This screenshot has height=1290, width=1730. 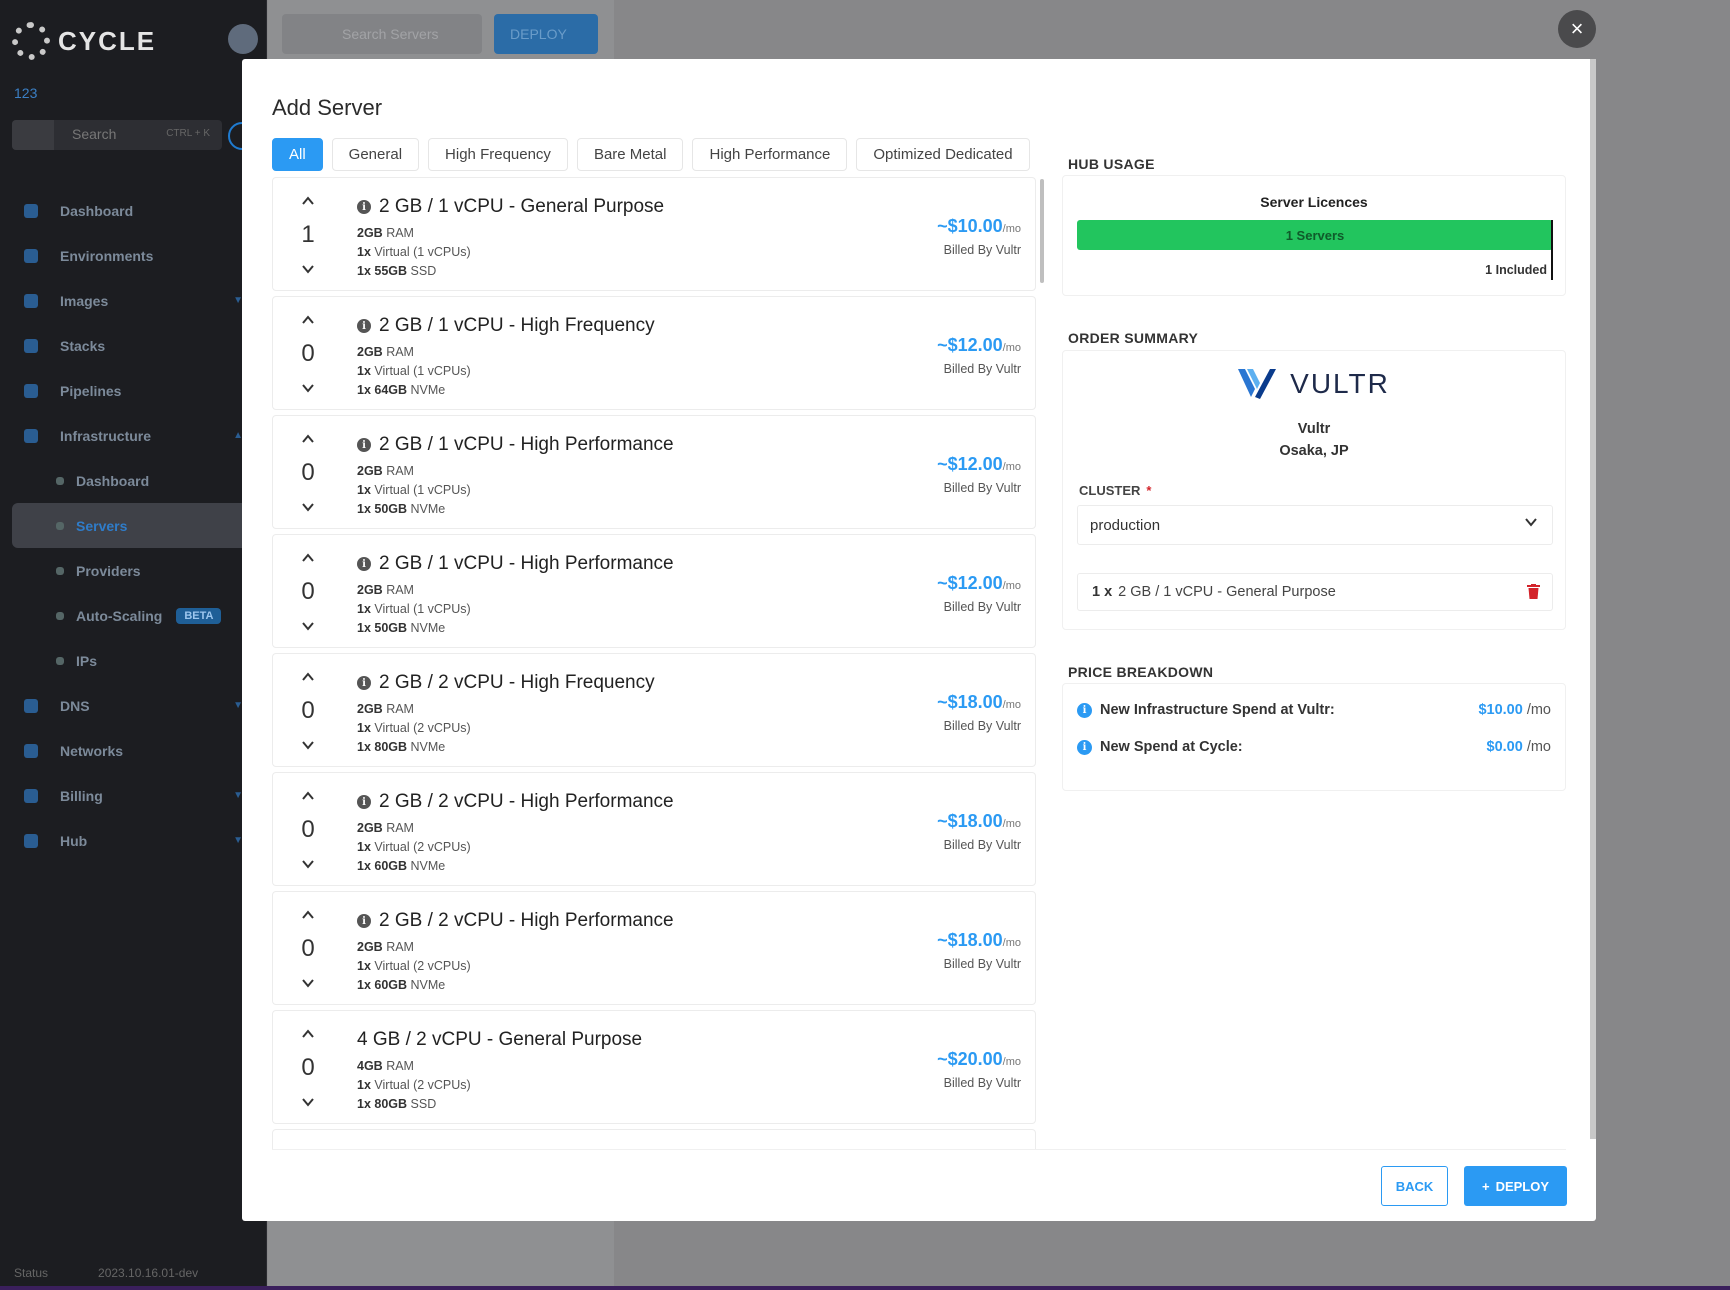 What do you see at coordinates (297, 154) in the screenshot?
I see `filter-all: All` at bounding box center [297, 154].